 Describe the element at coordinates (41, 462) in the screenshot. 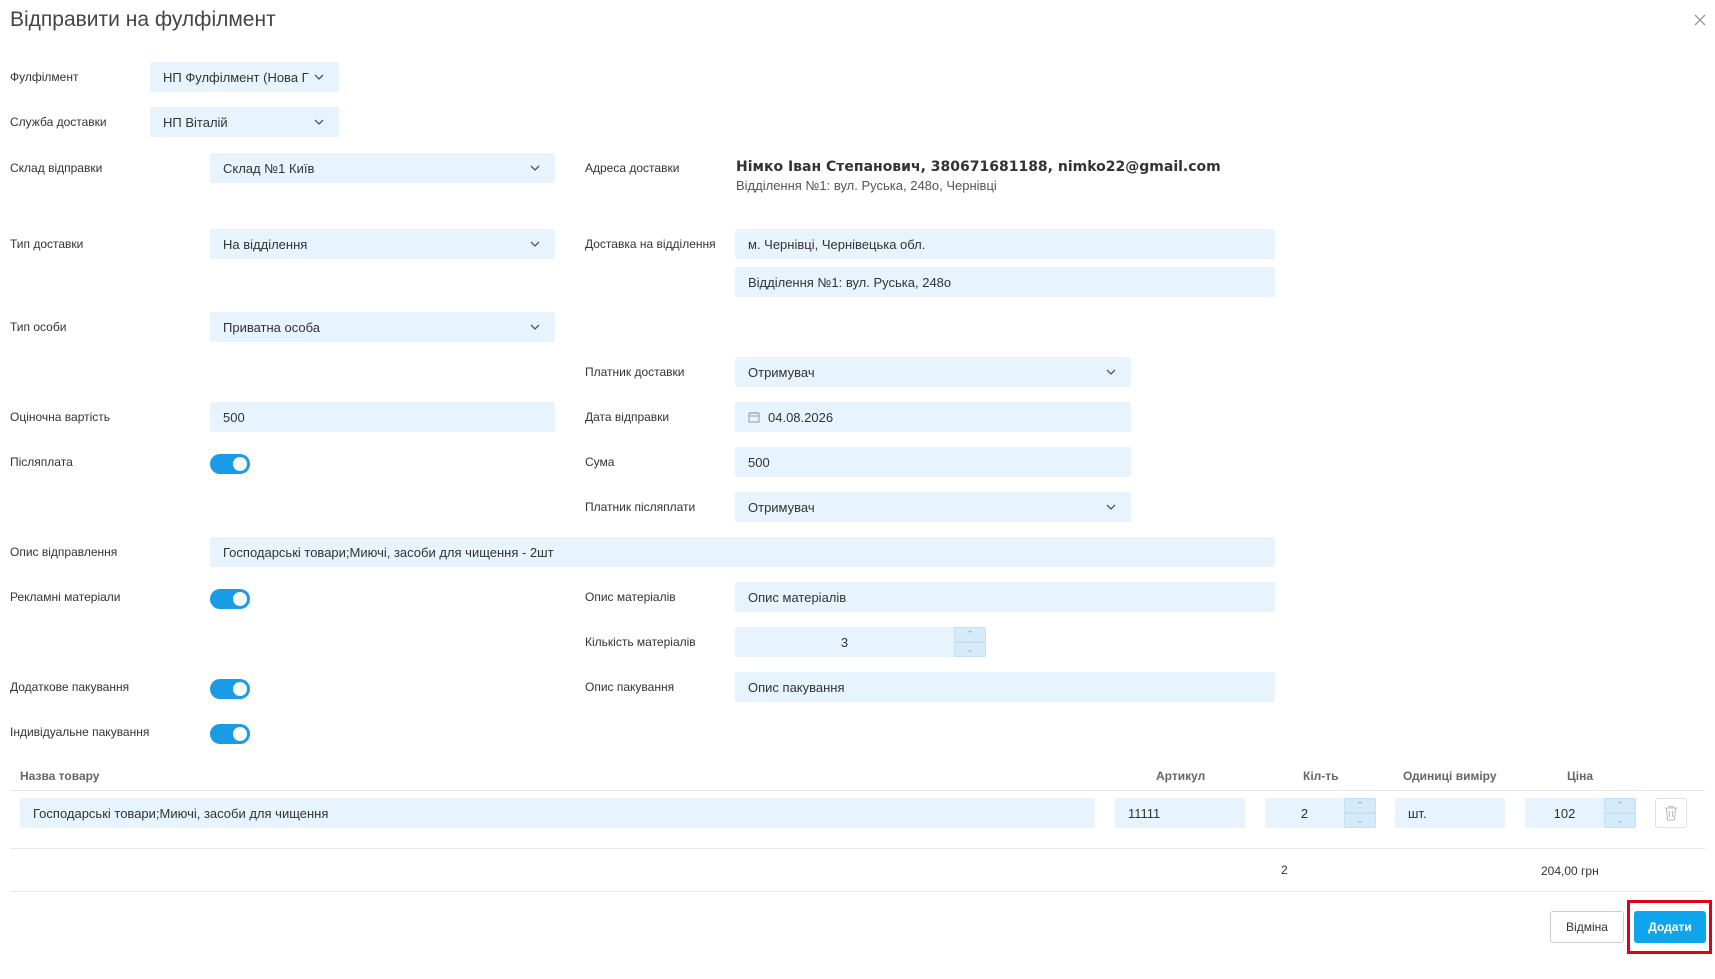

I see `cod-label: Післяплата` at that location.